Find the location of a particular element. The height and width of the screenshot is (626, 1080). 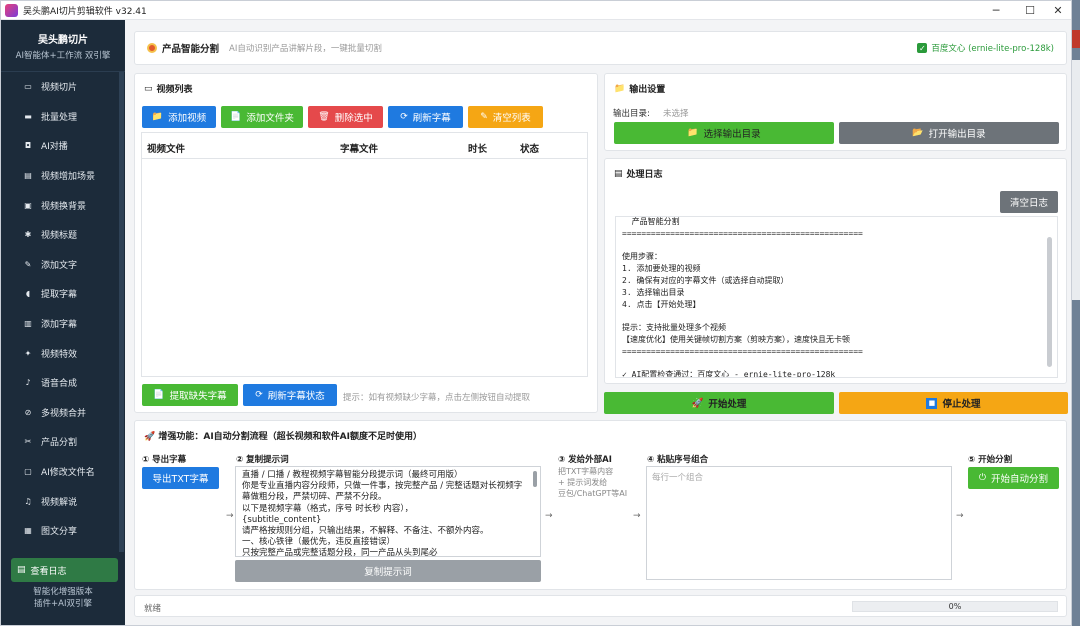

check-icon: ✓ is located at coordinates (922, 48).